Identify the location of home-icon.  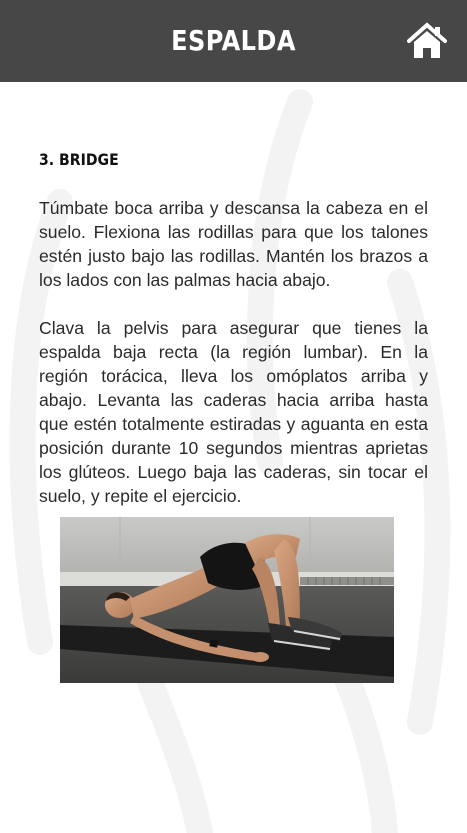
(427, 40).